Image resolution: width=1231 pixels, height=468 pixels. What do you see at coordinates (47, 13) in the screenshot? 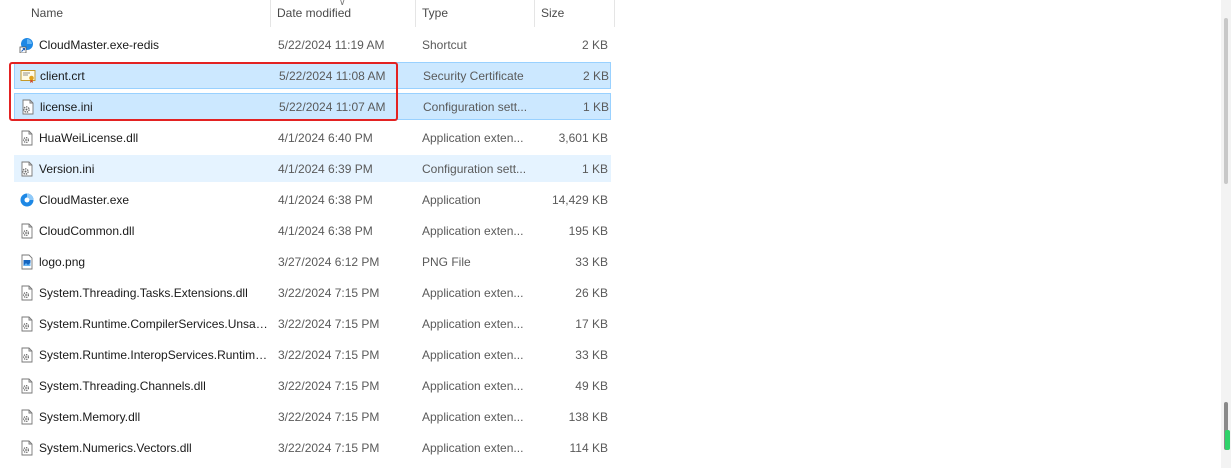
I see `column-header-name-label: Name` at bounding box center [47, 13].